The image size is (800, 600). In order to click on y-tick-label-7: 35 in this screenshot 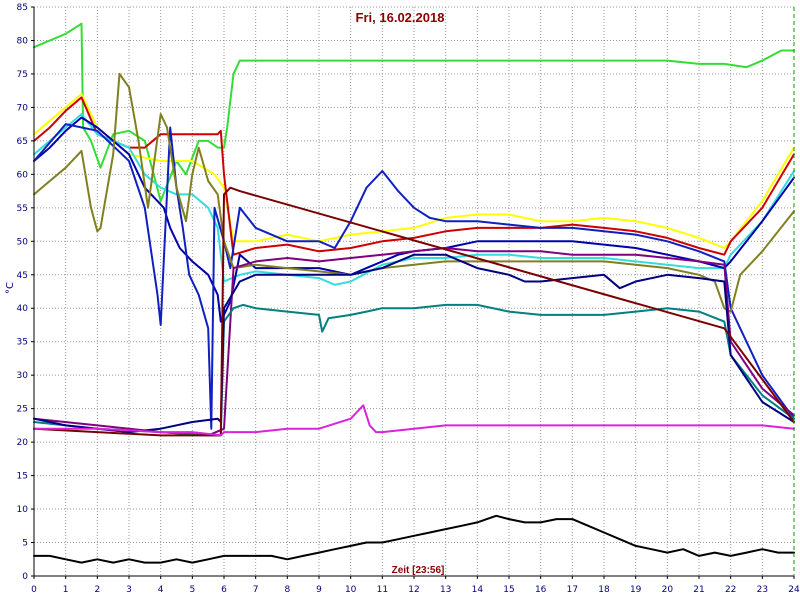, I will do `click(22, 343)`.